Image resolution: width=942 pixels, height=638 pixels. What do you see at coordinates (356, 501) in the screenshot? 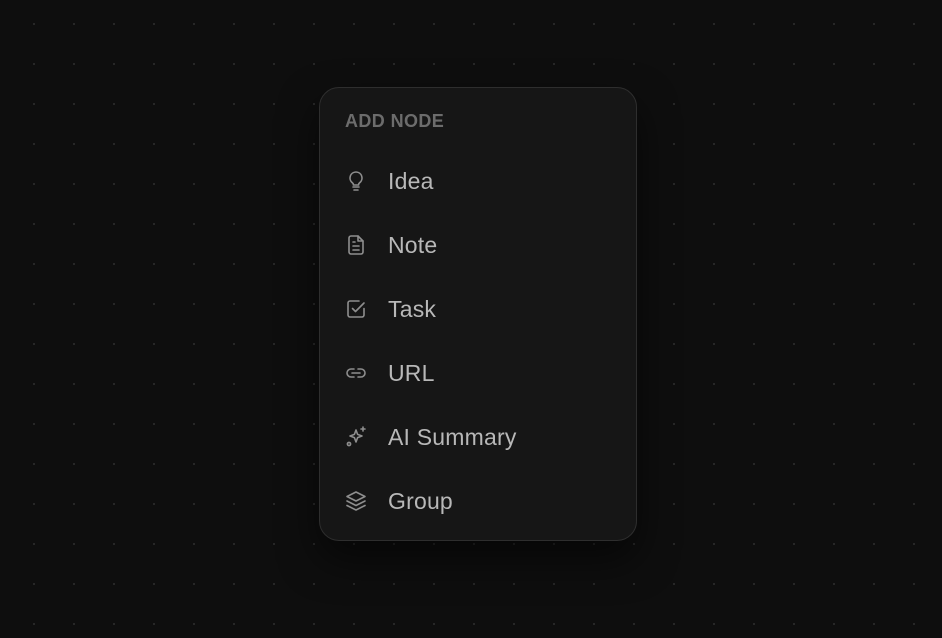
I see `layers-icon` at bounding box center [356, 501].